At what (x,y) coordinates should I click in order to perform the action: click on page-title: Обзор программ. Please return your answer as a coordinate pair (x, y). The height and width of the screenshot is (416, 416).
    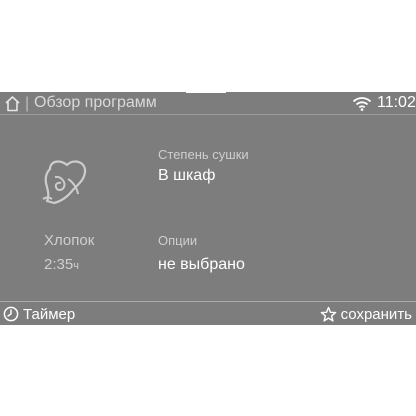
    Looking at the image, I should click on (95, 103).